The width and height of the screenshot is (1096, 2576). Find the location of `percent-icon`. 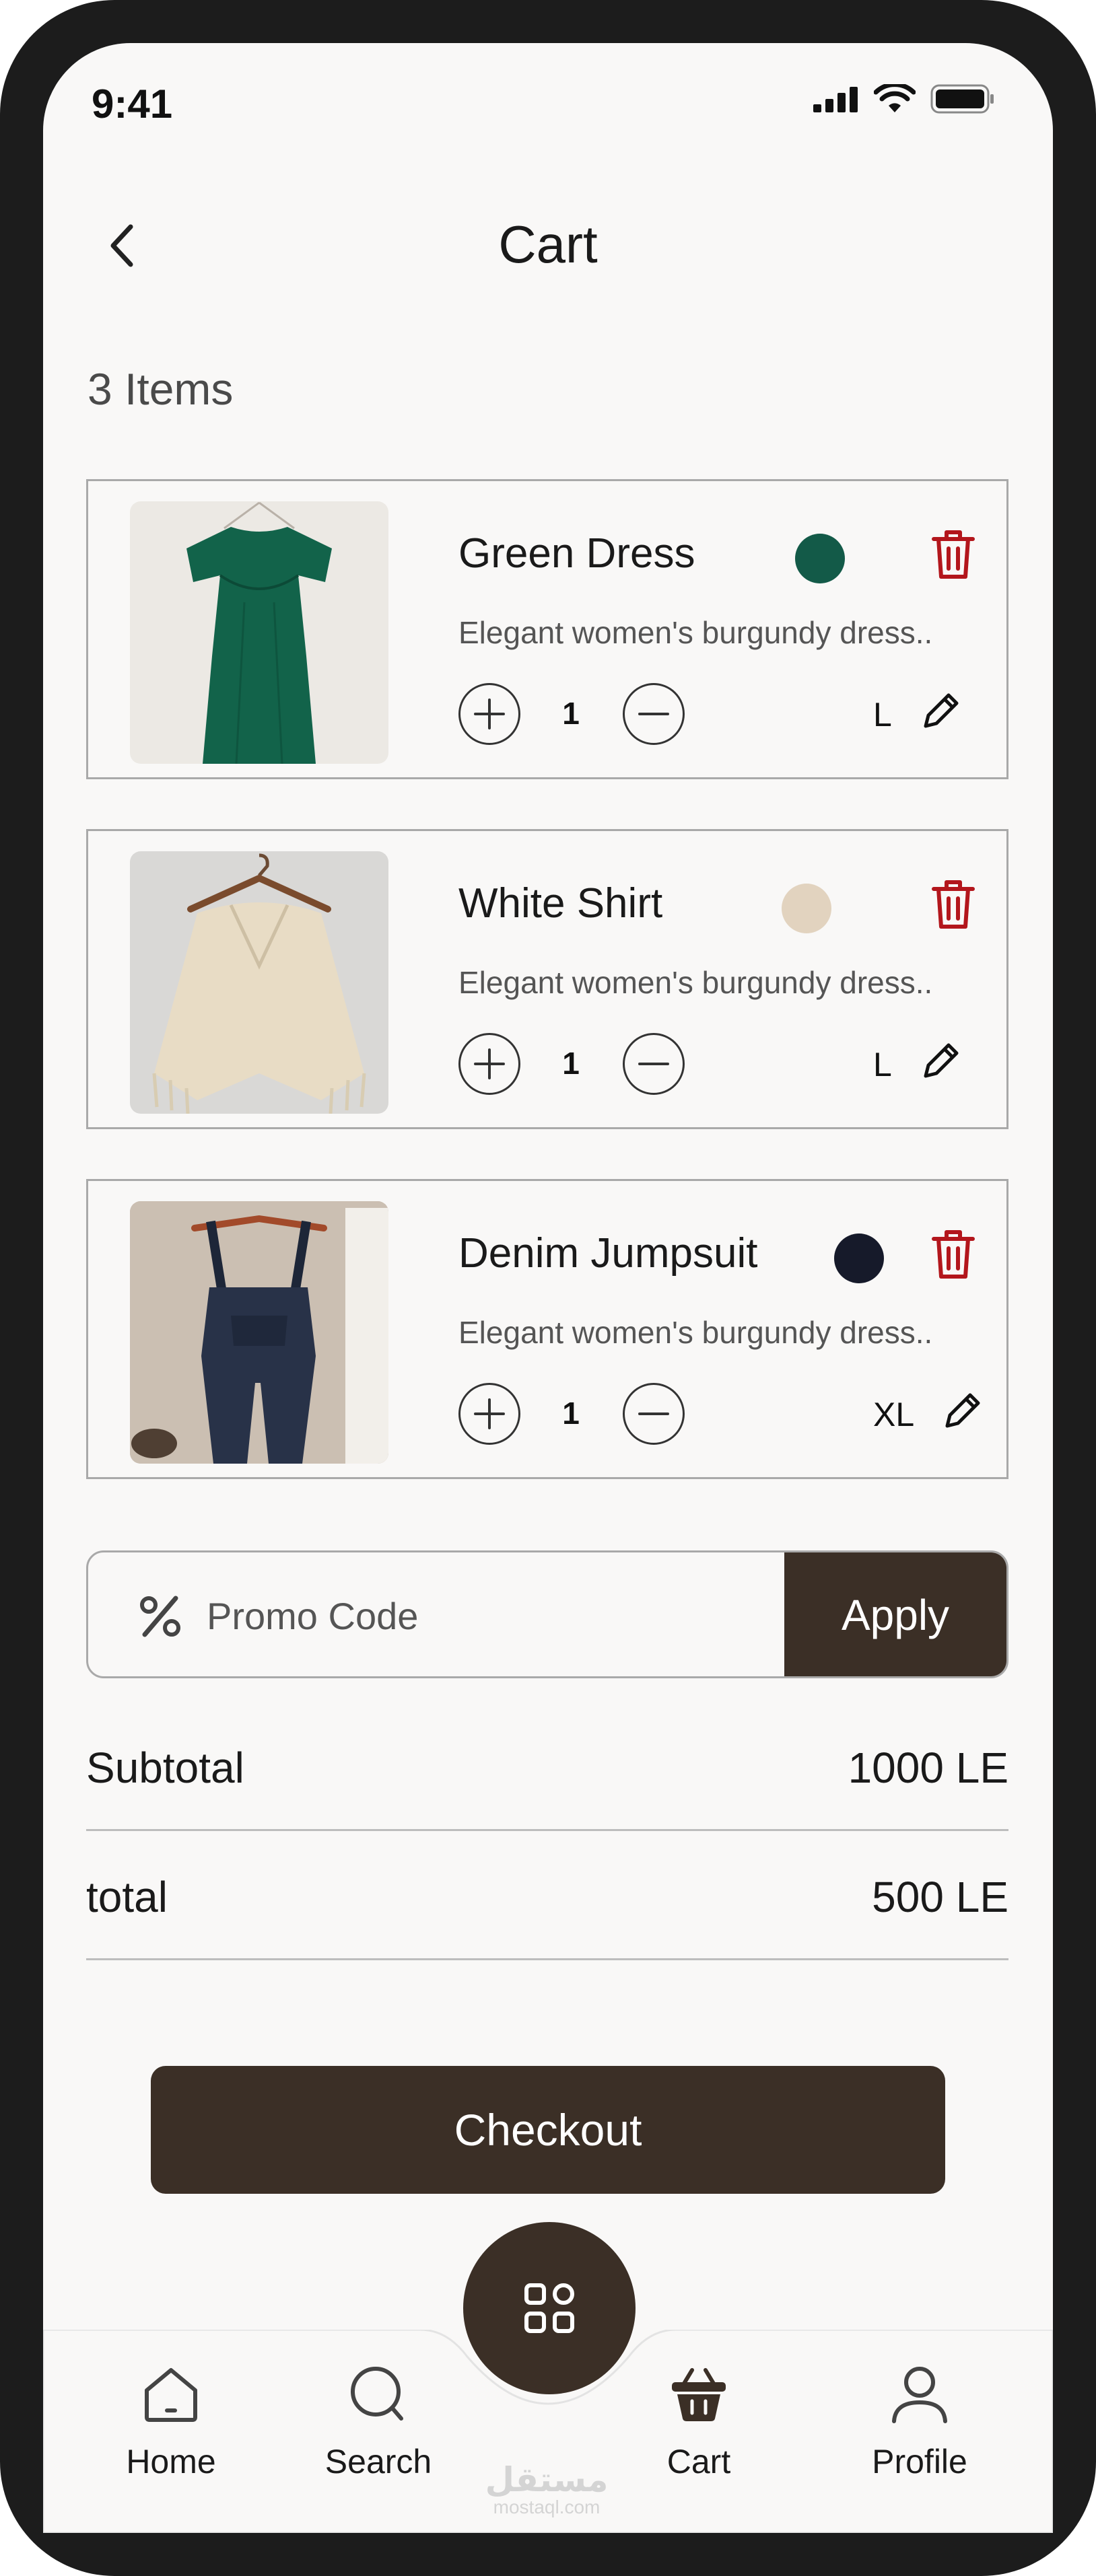

percent-icon is located at coordinates (160, 1616).